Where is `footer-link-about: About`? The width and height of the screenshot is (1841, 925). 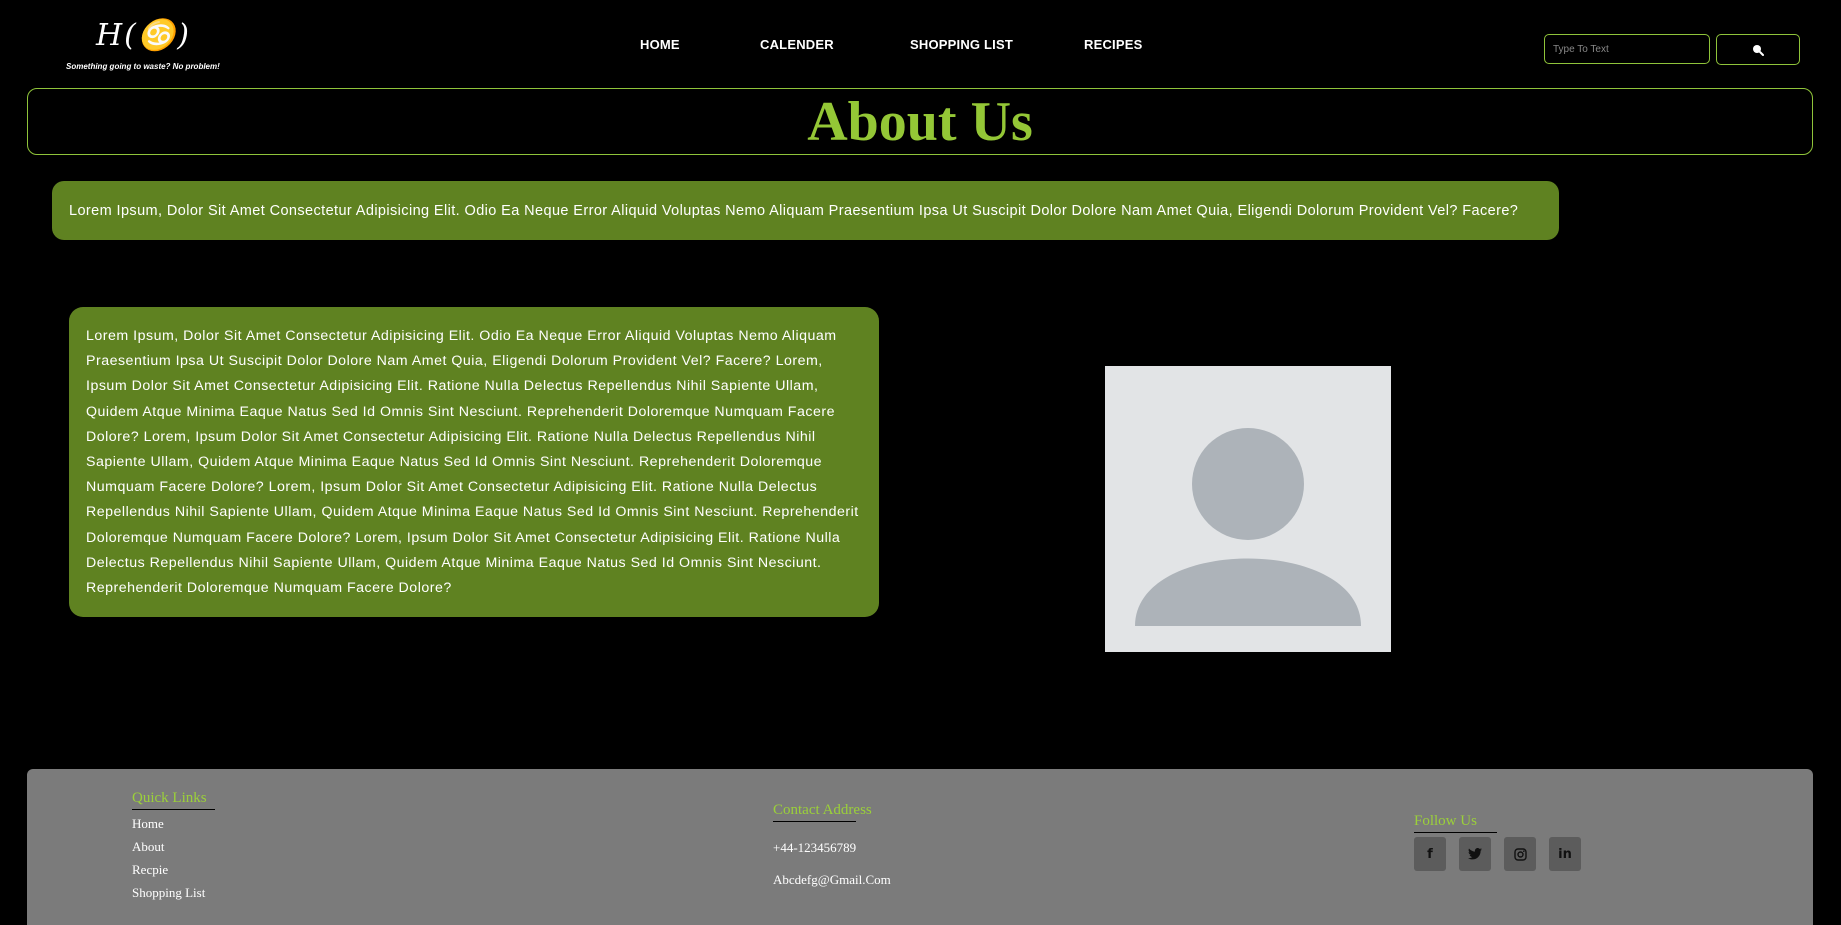
footer-link-about: About is located at coordinates (173, 847).